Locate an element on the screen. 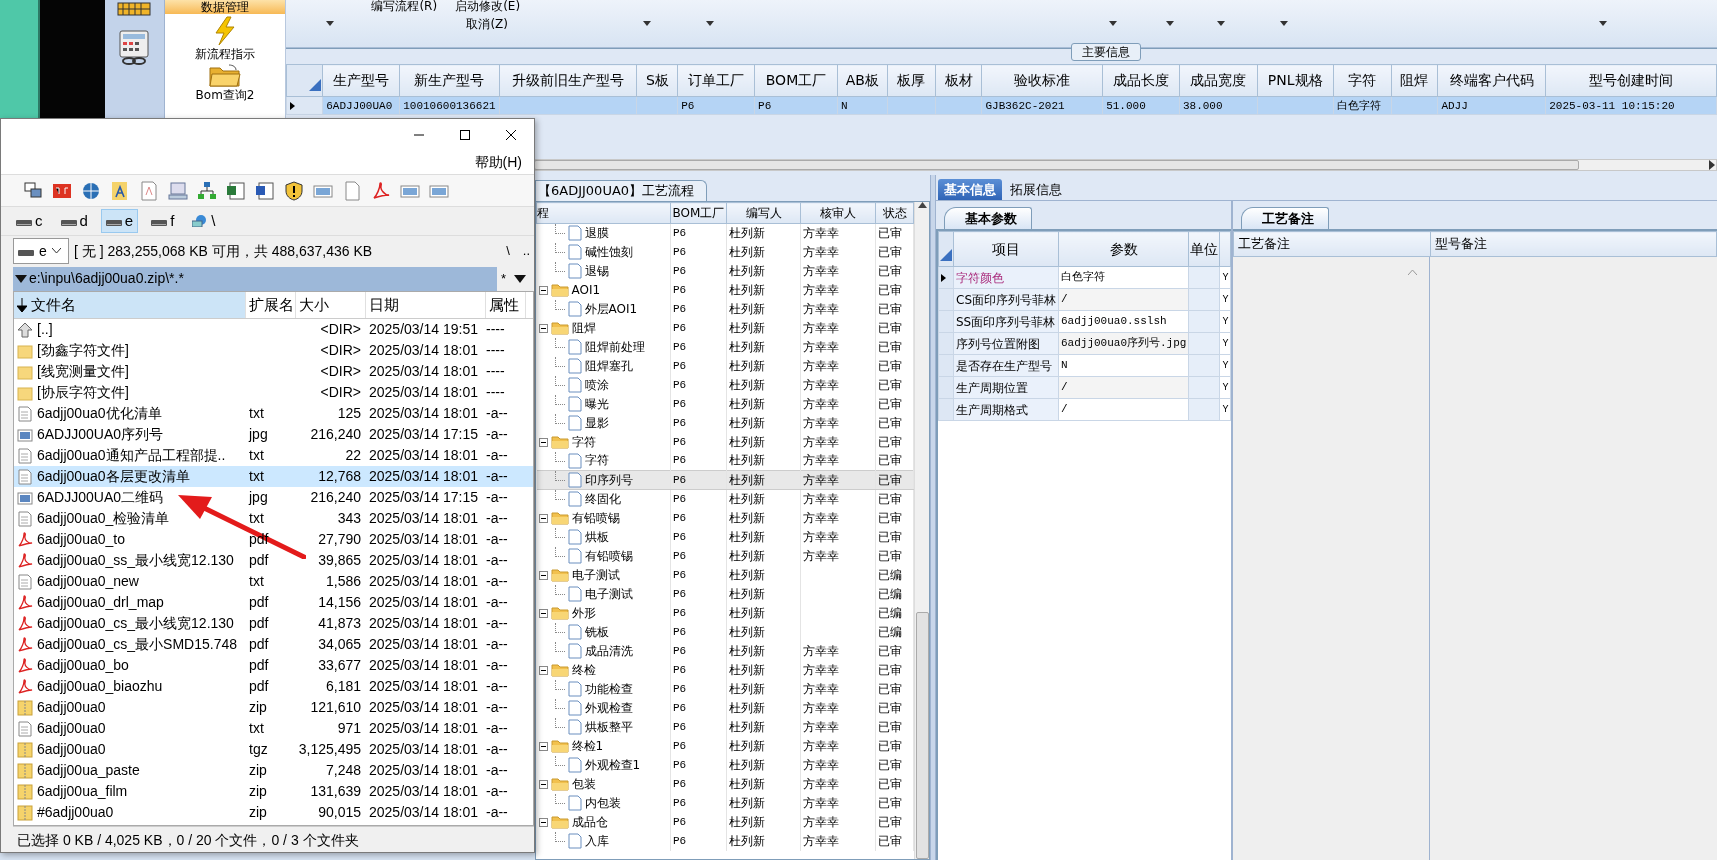 Image resolution: width=1717 pixels, height=860 pixels. tree-row: 功能检查 P6 杜列新 方幸幸 已审 is located at coordinates (725, 689).